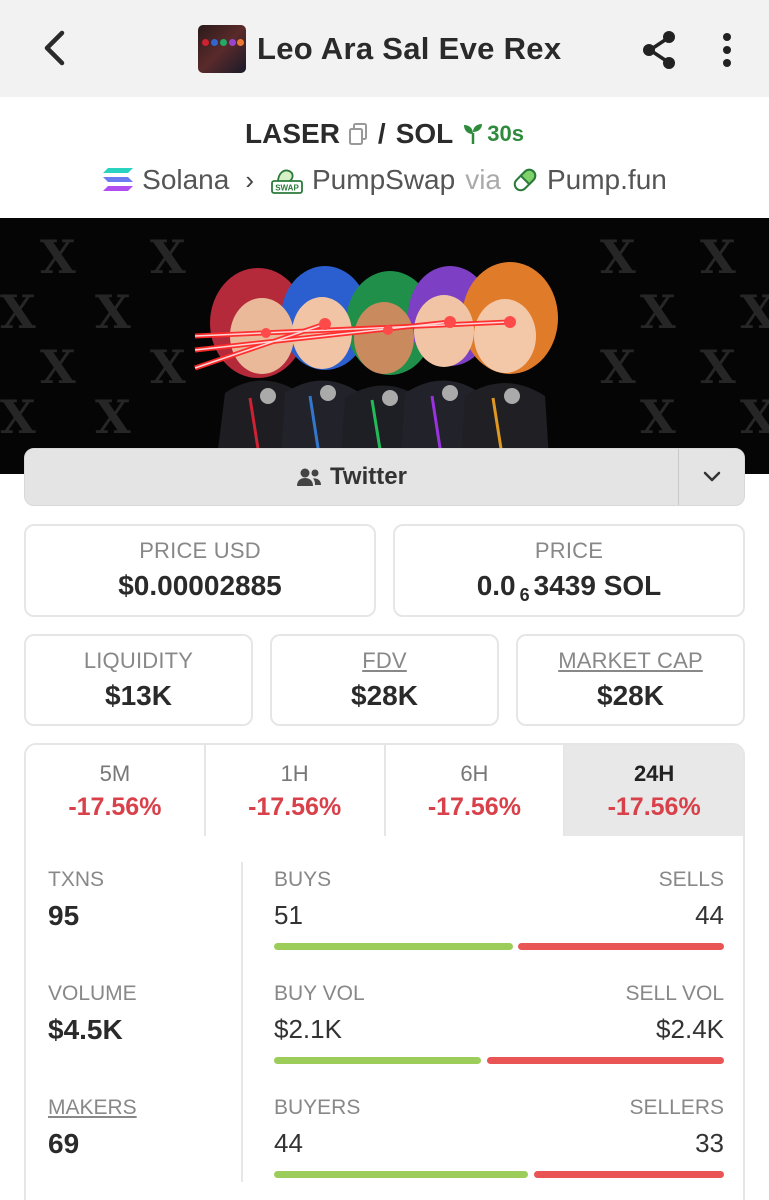 Image resolution: width=769 pixels, height=1200 pixels. Describe the element at coordinates (597, 585) in the screenshot. I see `price-native-digits: 3439 SOL` at that location.